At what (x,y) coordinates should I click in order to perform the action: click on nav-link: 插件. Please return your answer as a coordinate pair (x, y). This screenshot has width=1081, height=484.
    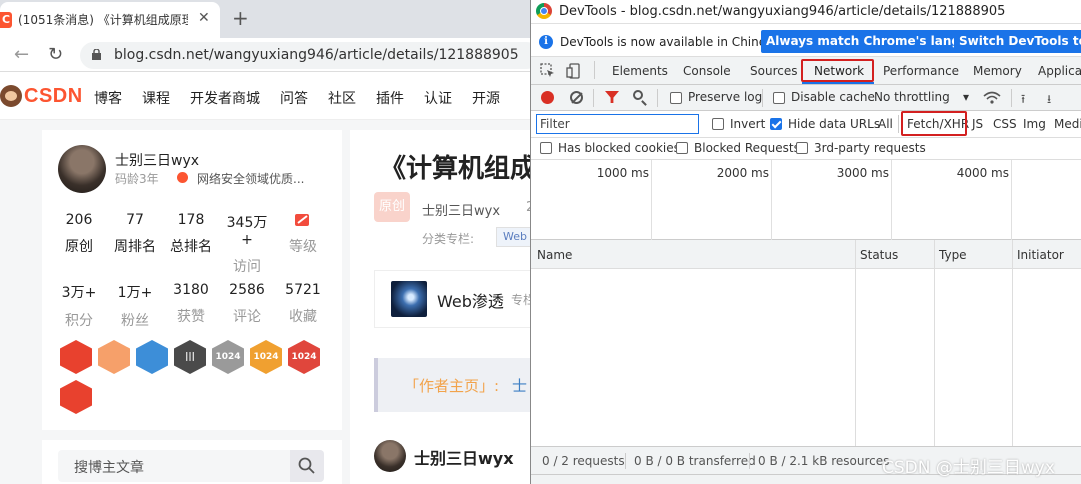
    Looking at the image, I should click on (390, 98).